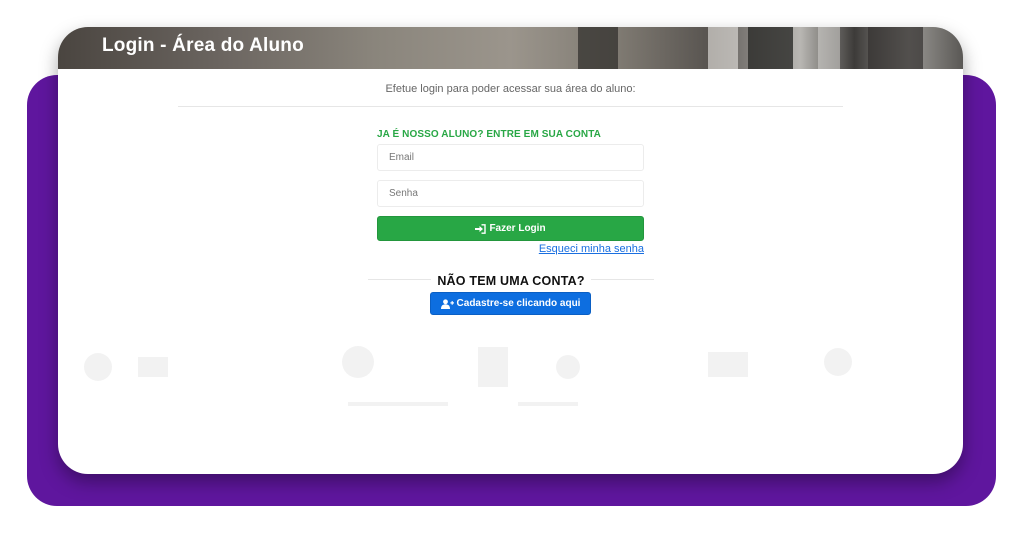 Image resolution: width=1024 pixels, height=536 pixels. I want to click on forgot-password-link: Esqueci minha senha, so click(510, 249).